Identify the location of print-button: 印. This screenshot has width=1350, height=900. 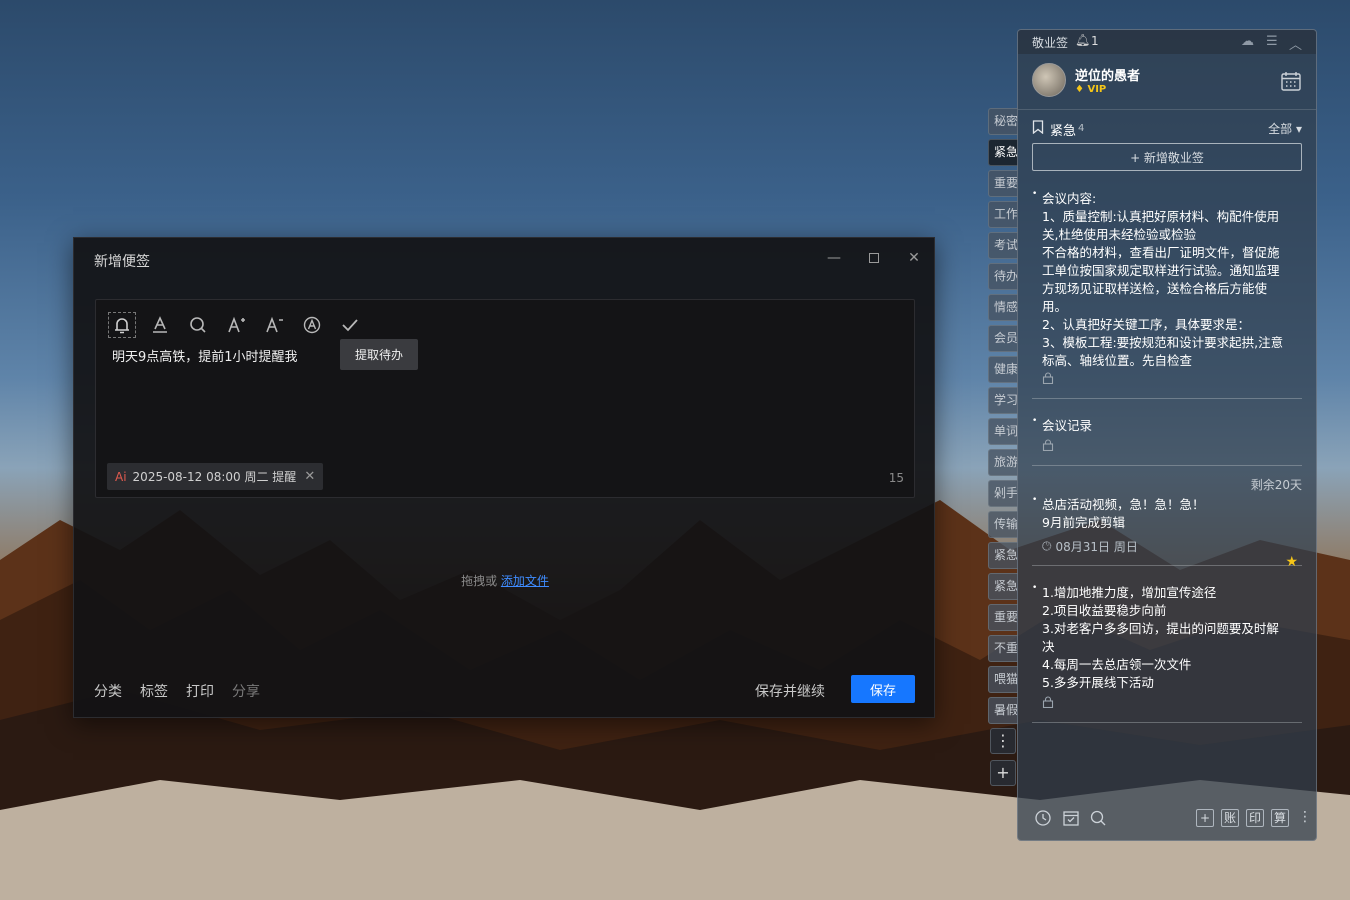
(1255, 818).